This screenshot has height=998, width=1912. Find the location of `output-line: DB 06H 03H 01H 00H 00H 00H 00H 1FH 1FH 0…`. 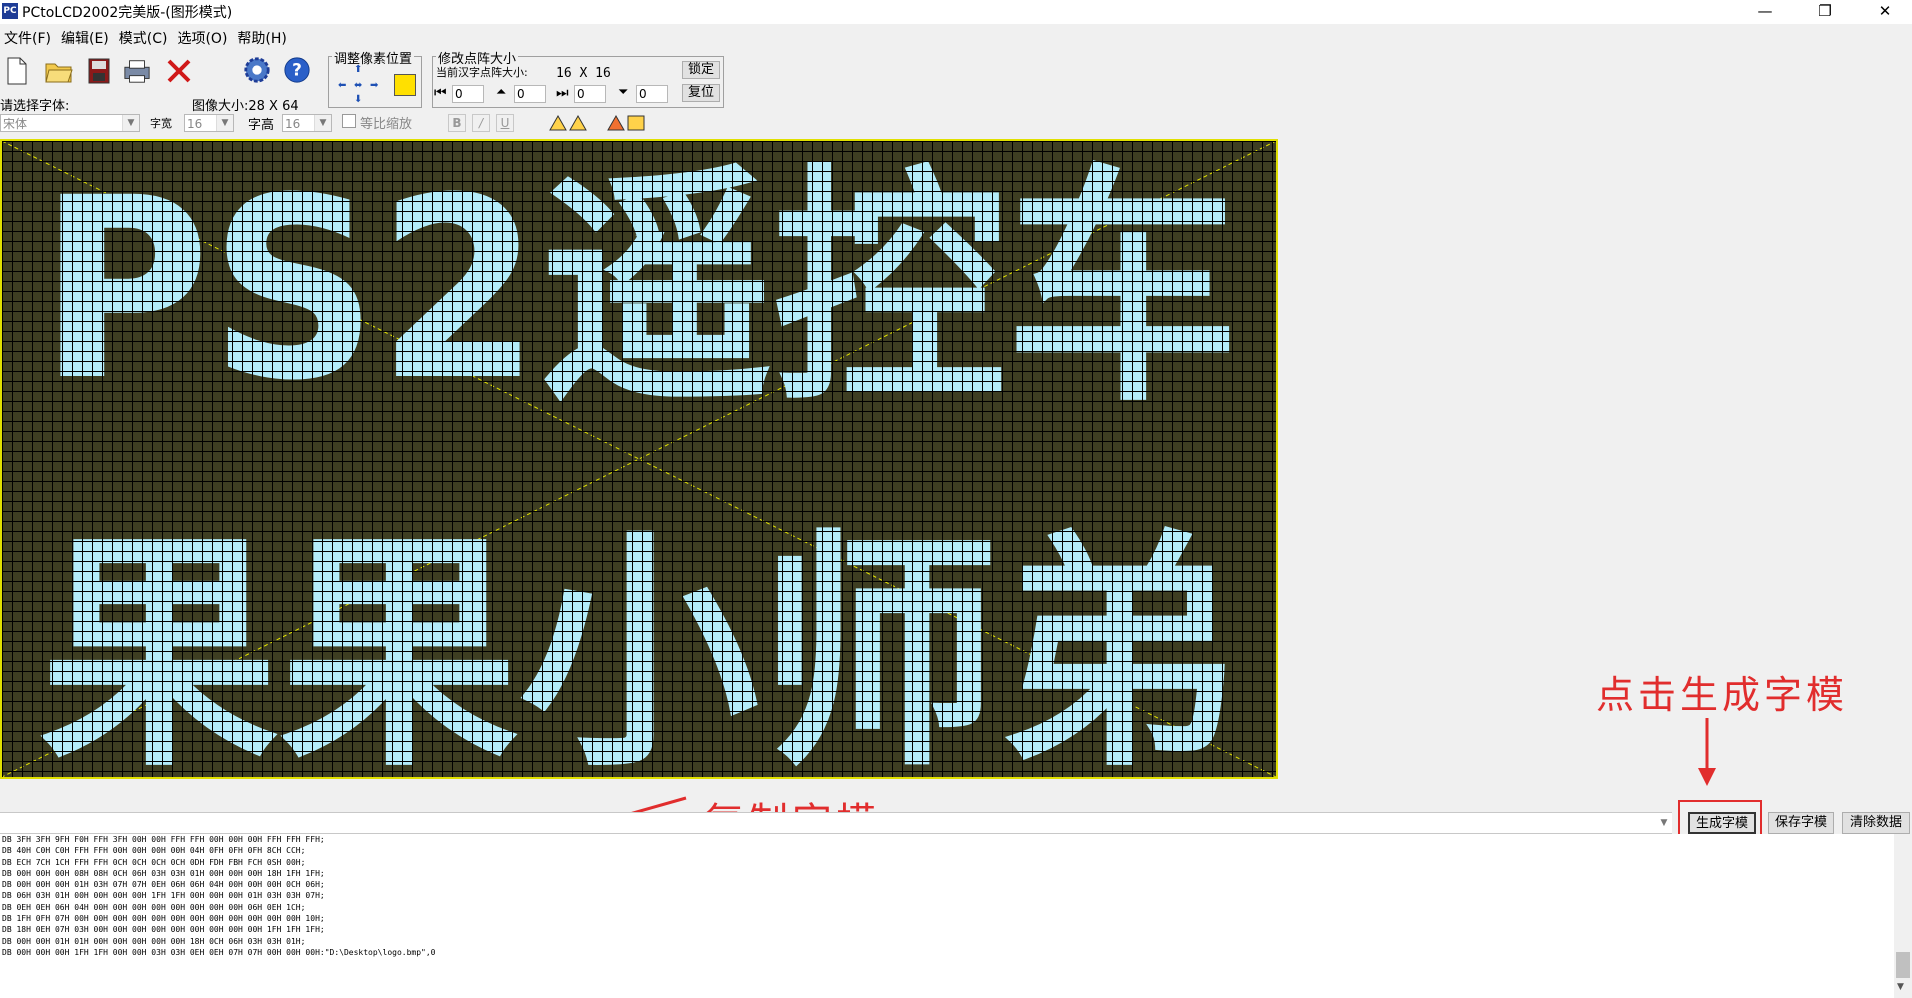

output-line: DB 06H 03H 01H 00H 00H 00H 00H 1FH 1FH 0… is located at coordinates (163, 896).